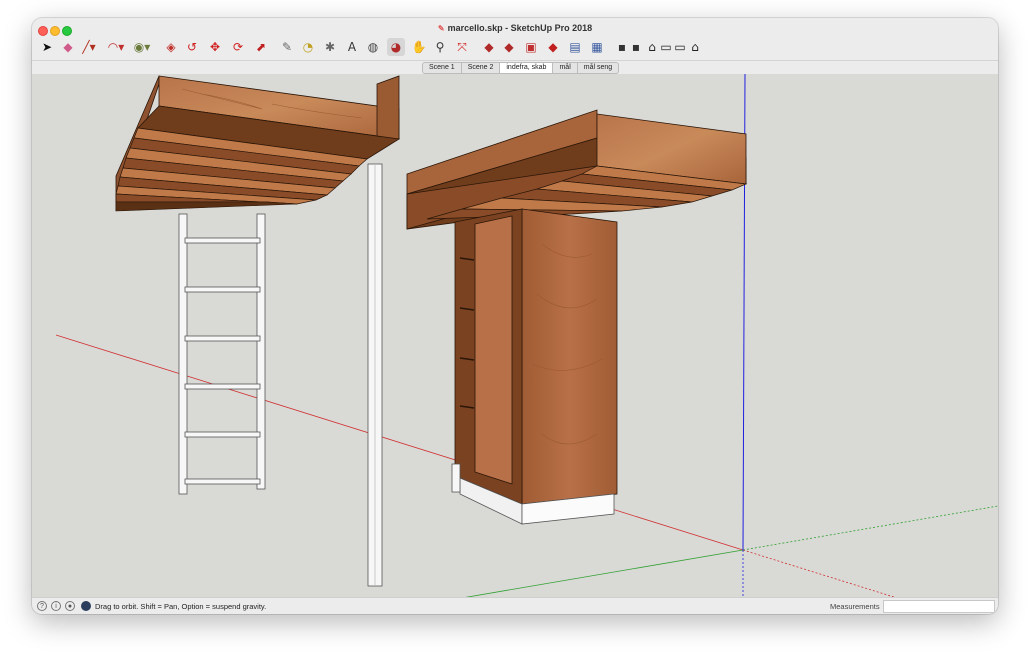 This screenshot has height=655, width=1030. Describe the element at coordinates (261, 47) in the screenshot. I see `scale-tool-icon: ⬈` at that location.